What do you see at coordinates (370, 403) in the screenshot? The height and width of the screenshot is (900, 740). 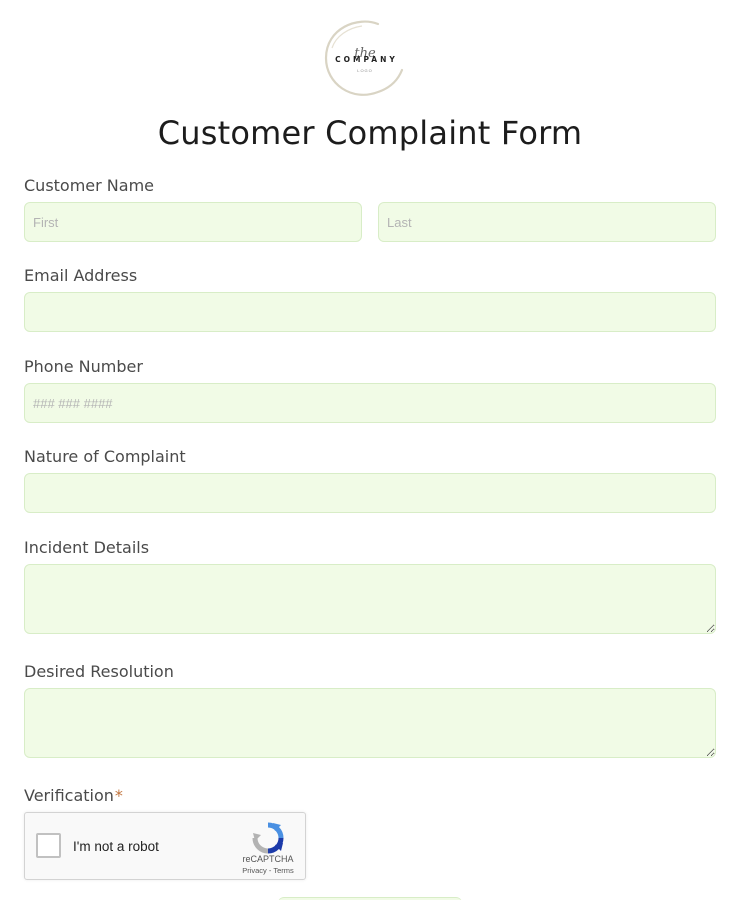 I see `phone-field` at bounding box center [370, 403].